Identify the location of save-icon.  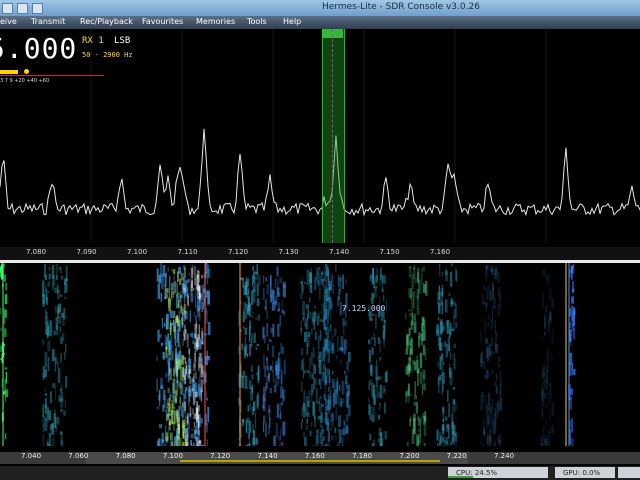
(22, 8).